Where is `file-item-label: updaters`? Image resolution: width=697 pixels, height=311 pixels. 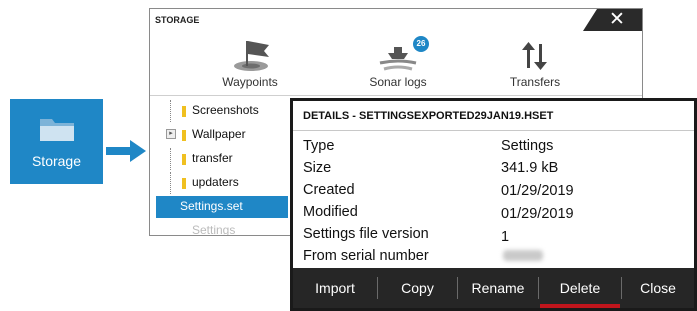 file-item-label: updaters is located at coordinates (215, 182).